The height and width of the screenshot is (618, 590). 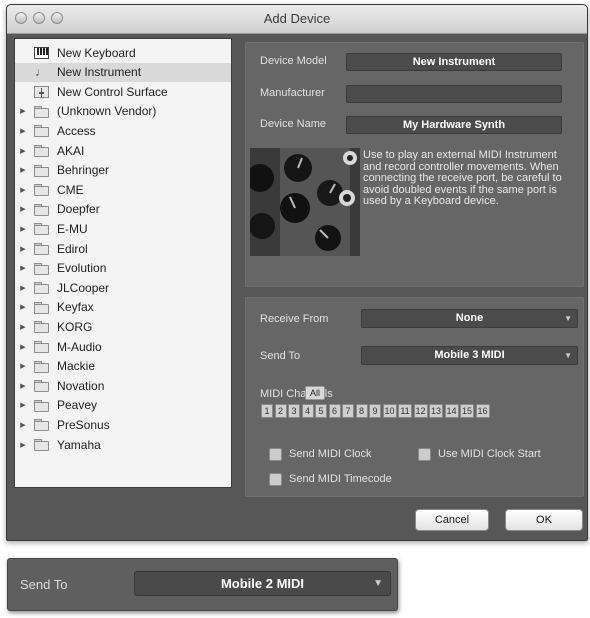 I want to click on device-list-item-label: New Control Surface, so click(x=112, y=91).